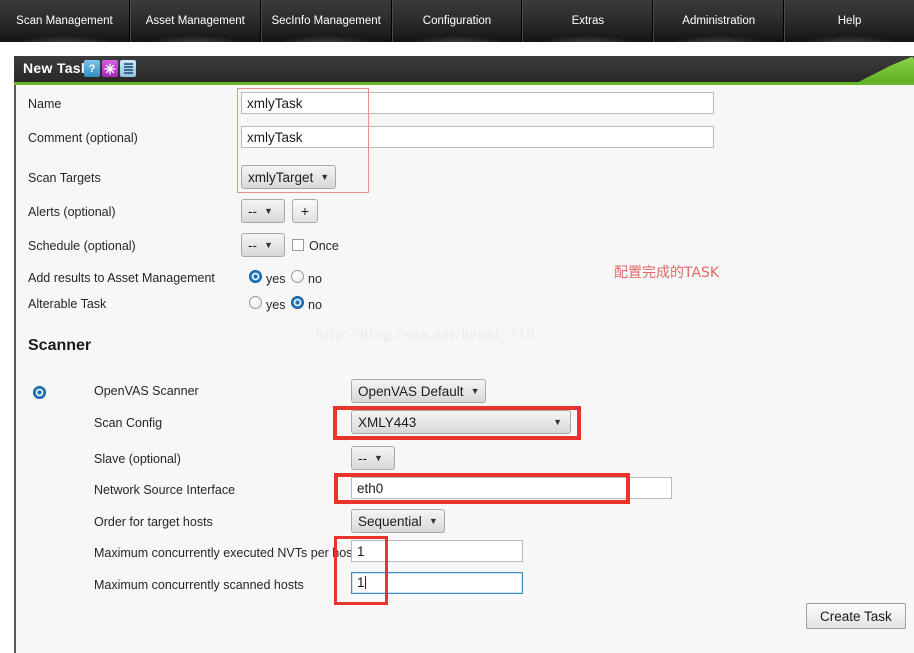 This screenshot has width=914, height=653. What do you see at coordinates (373, 458) in the screenshot?
I see `slave-select: -- ▼` at bounding box center [373, 458].